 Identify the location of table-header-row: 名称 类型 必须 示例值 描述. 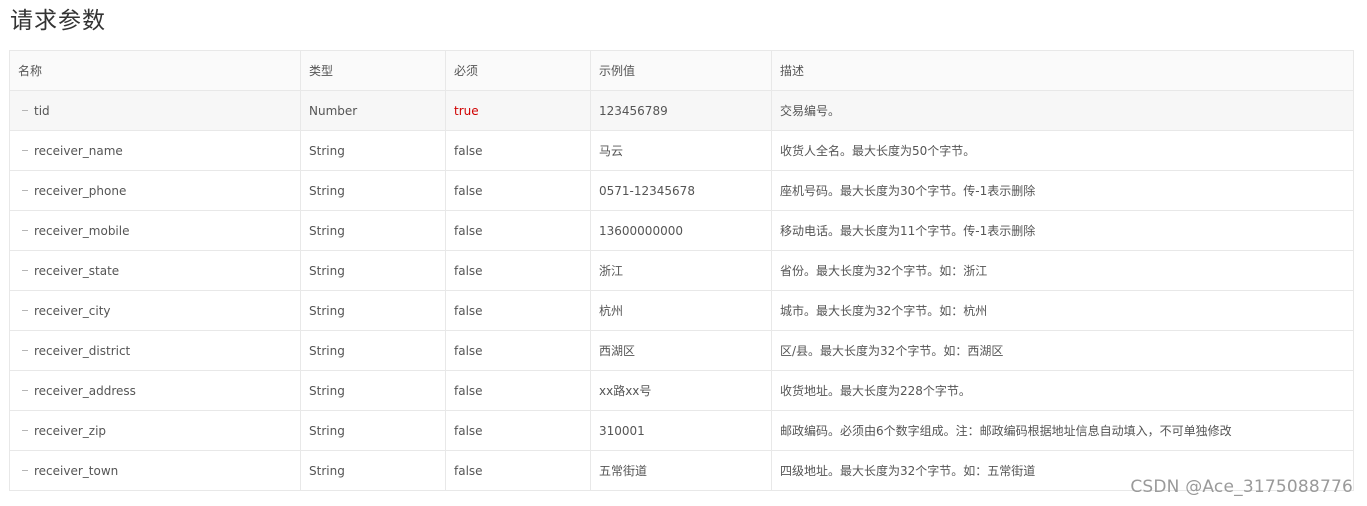
(681, 70).